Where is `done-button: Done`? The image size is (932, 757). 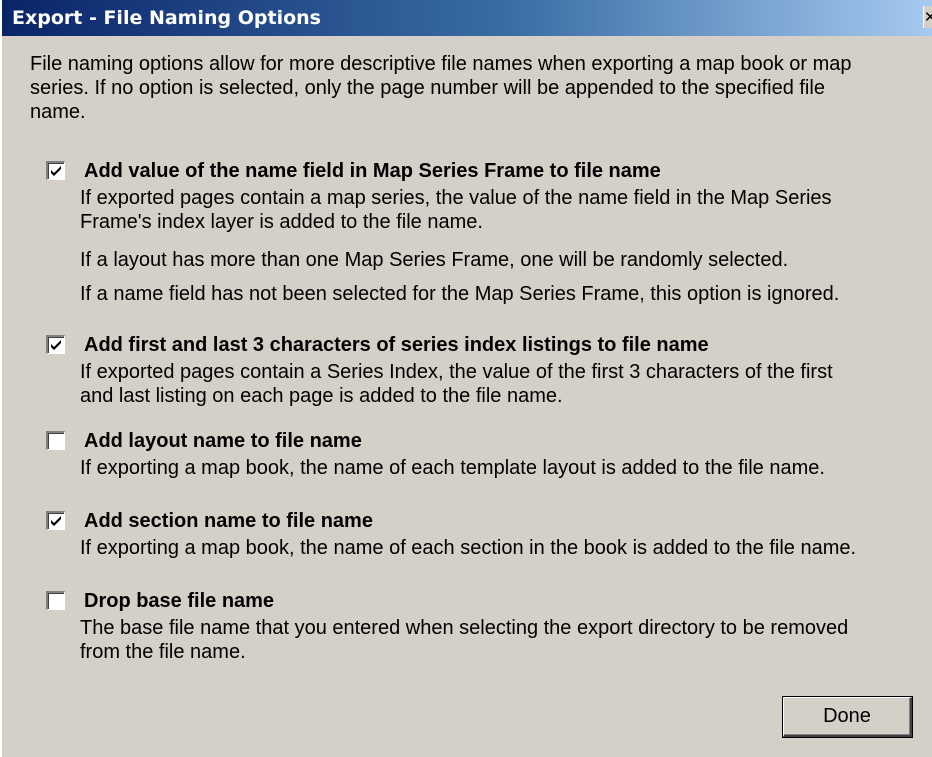
done-button: Done is located at coordinates (847, 717).